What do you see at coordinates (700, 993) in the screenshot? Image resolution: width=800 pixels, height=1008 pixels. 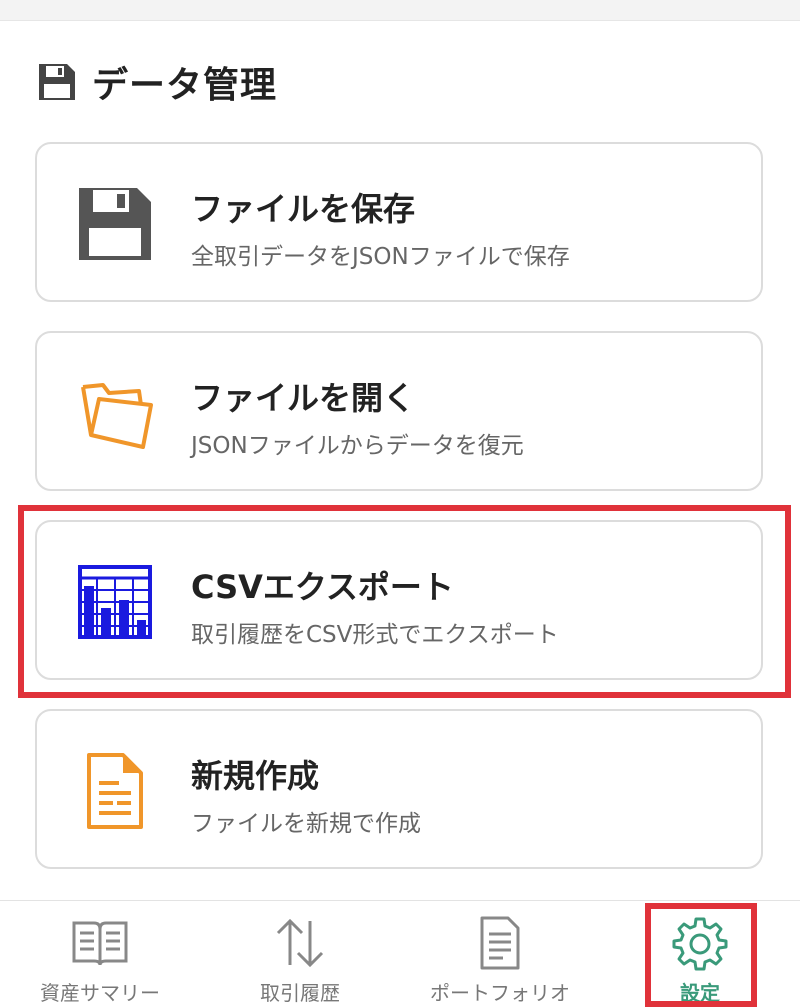 I see `nav-label: 設定` at bounding box center [700, 993].